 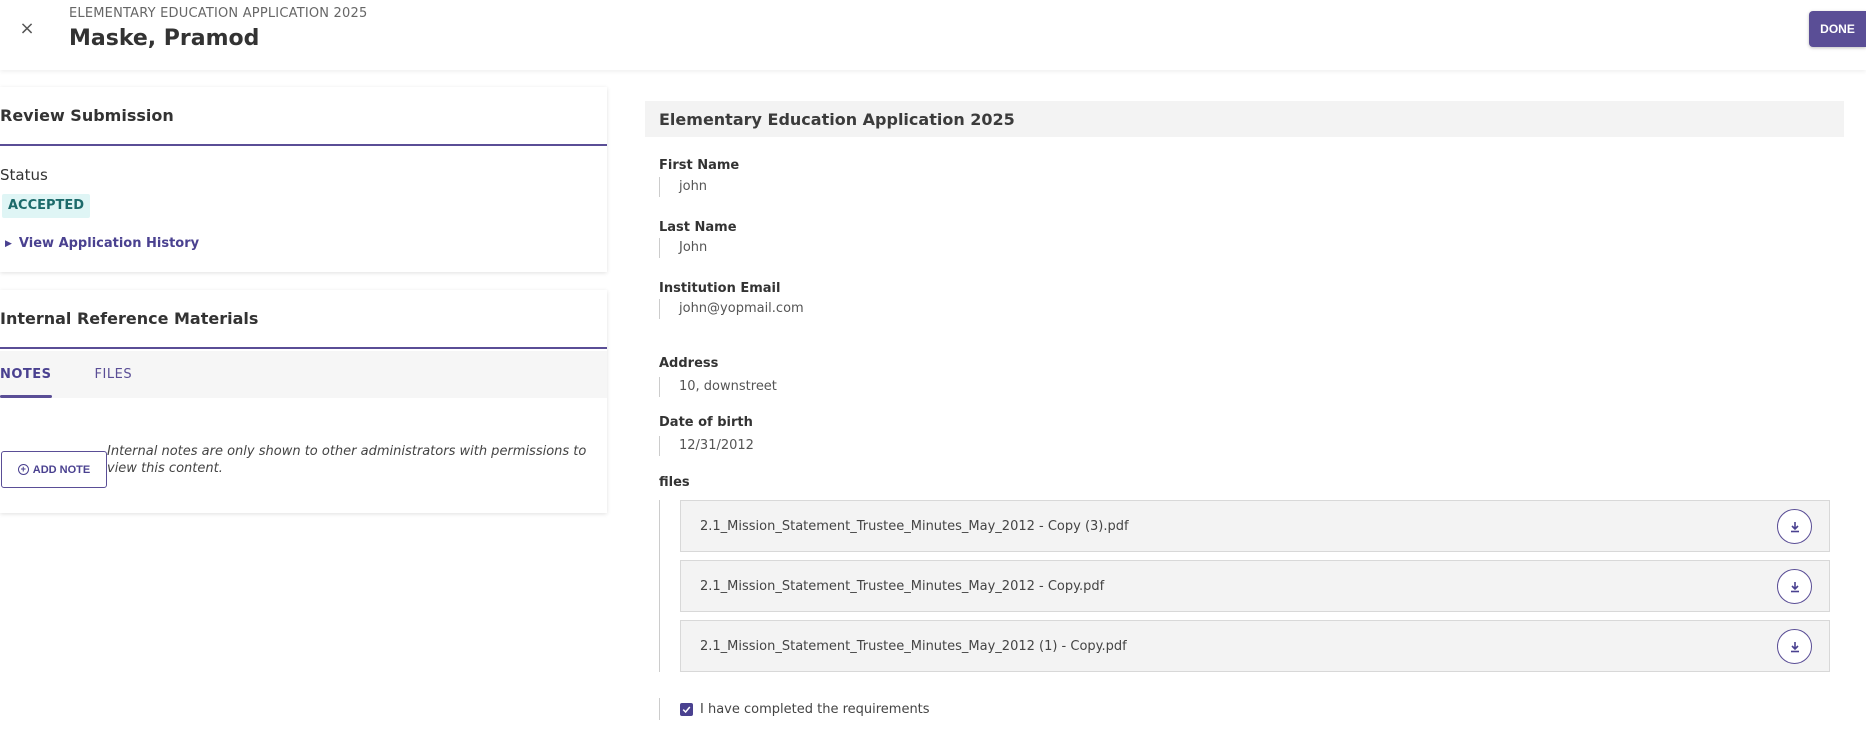 What do you see at coordinates (109, 243) in the screenshot?
I see `history-link-label: View Application History` at bounding box center [109, 243].